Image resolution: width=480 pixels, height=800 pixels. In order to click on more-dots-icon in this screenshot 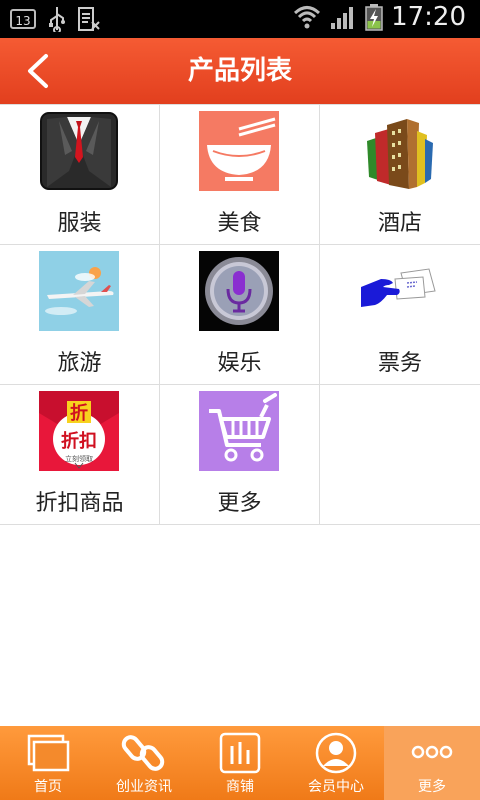, I will do `click(432, 752)`.